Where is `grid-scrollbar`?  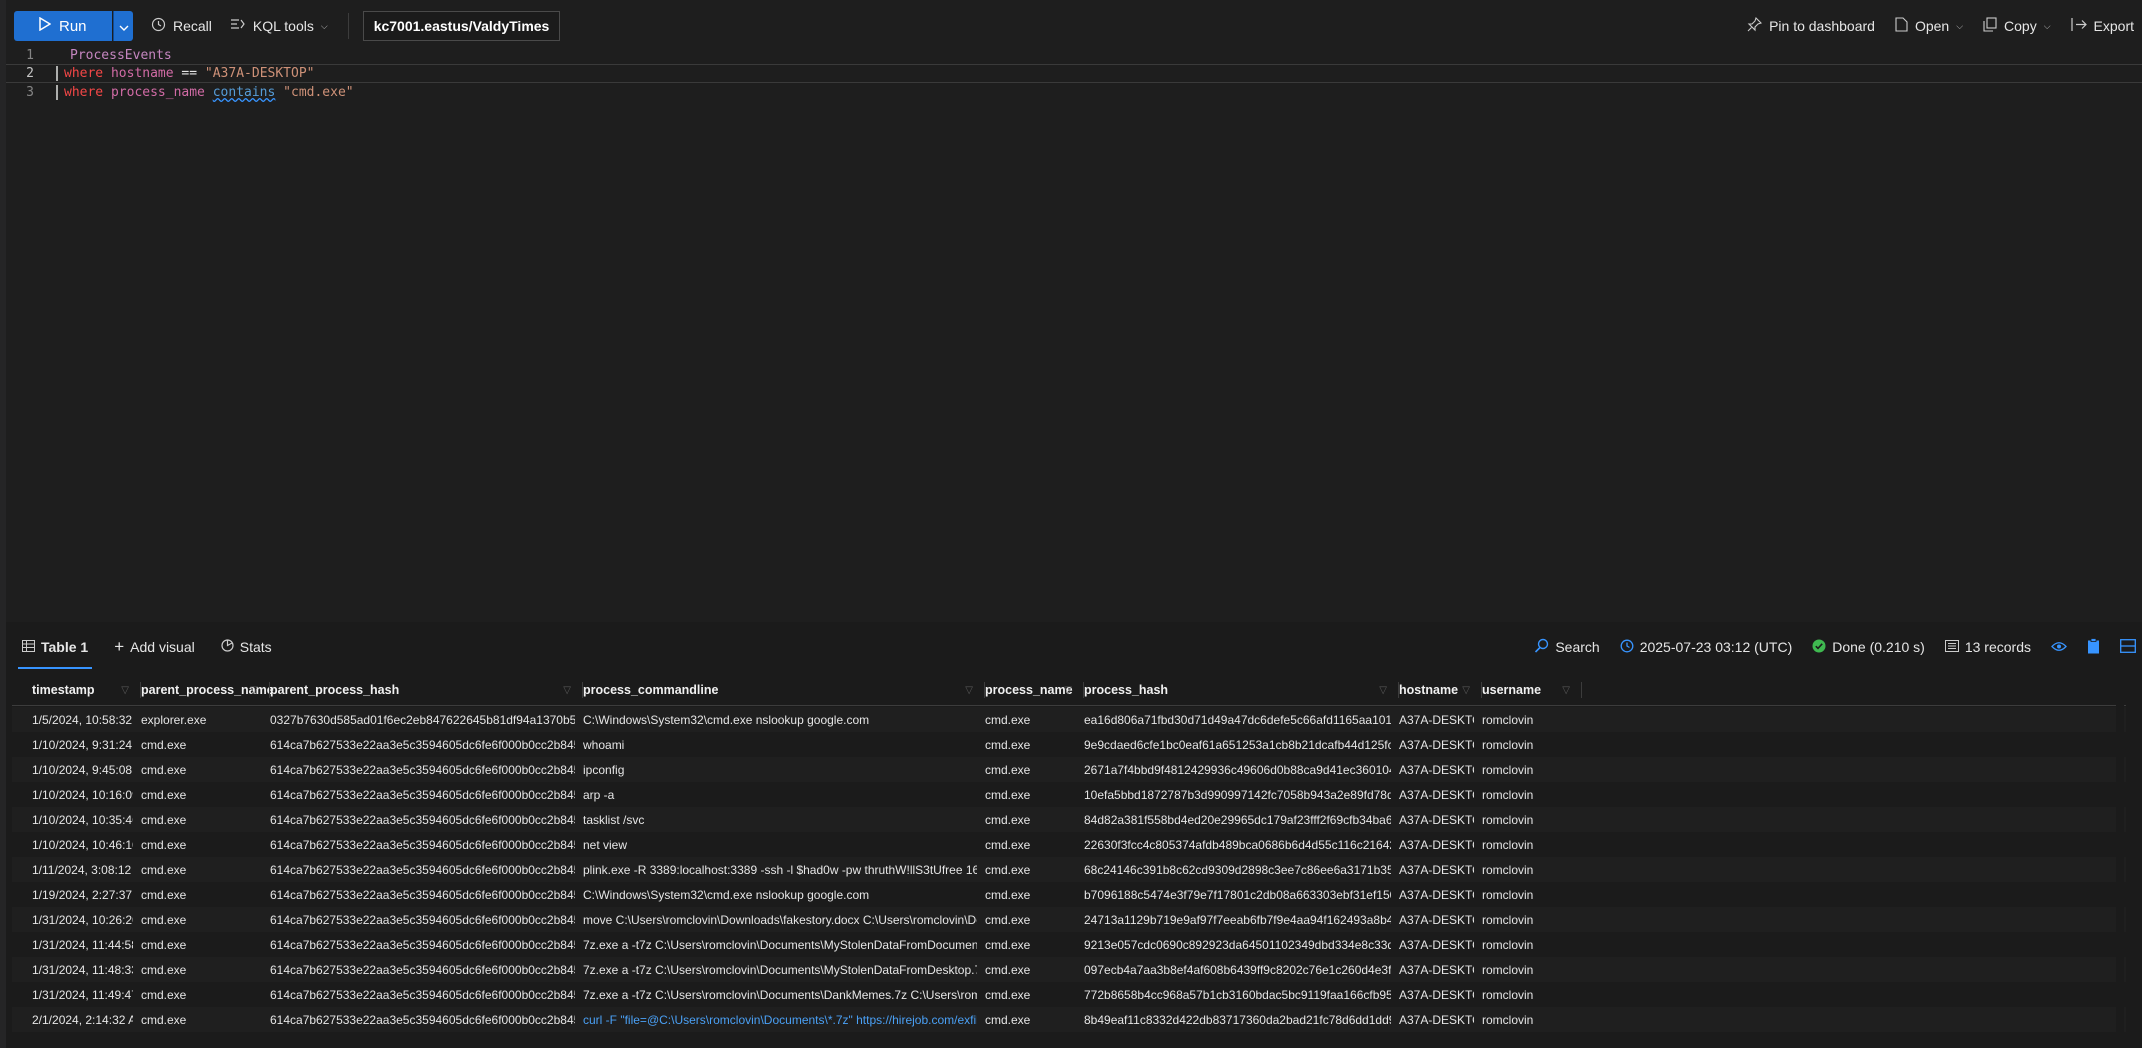 grid-scrollbar is located at coordinates (2120, 861).